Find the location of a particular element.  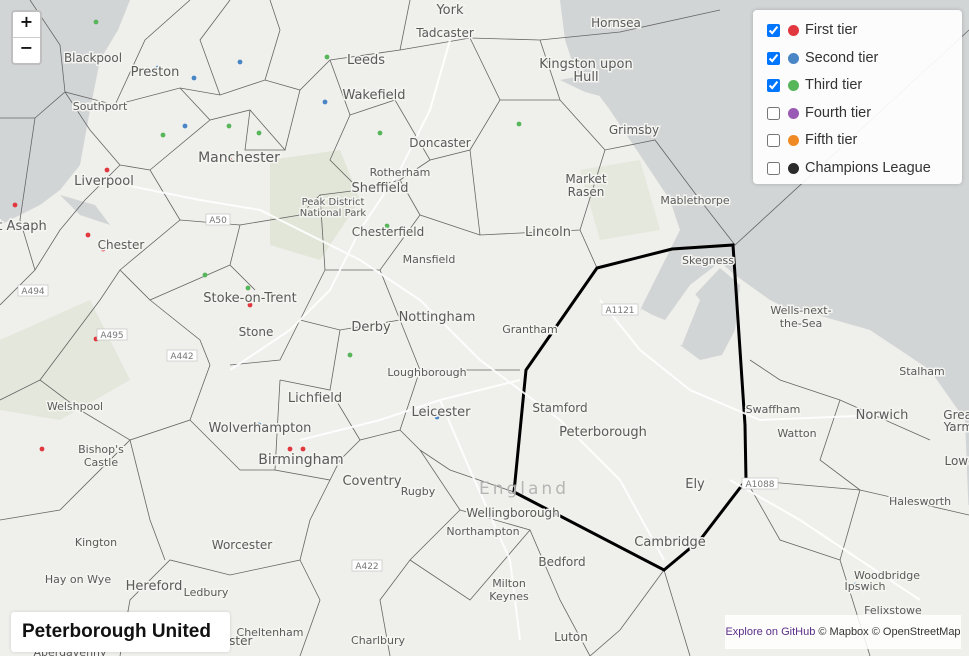

legend-label: Champions League is located at coordinates (868, 168).